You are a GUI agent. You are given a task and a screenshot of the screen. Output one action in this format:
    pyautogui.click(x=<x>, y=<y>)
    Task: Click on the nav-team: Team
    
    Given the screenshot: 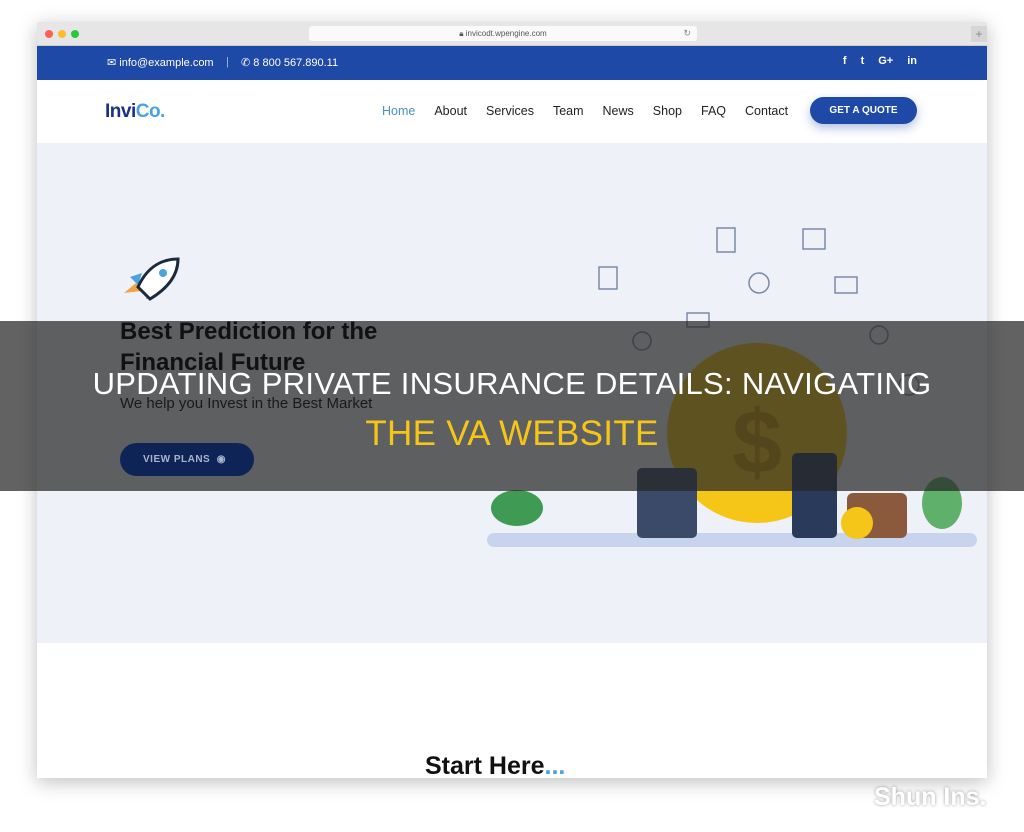 What is the action you would take?
    pyautogui.click(x=568, y=111)
    